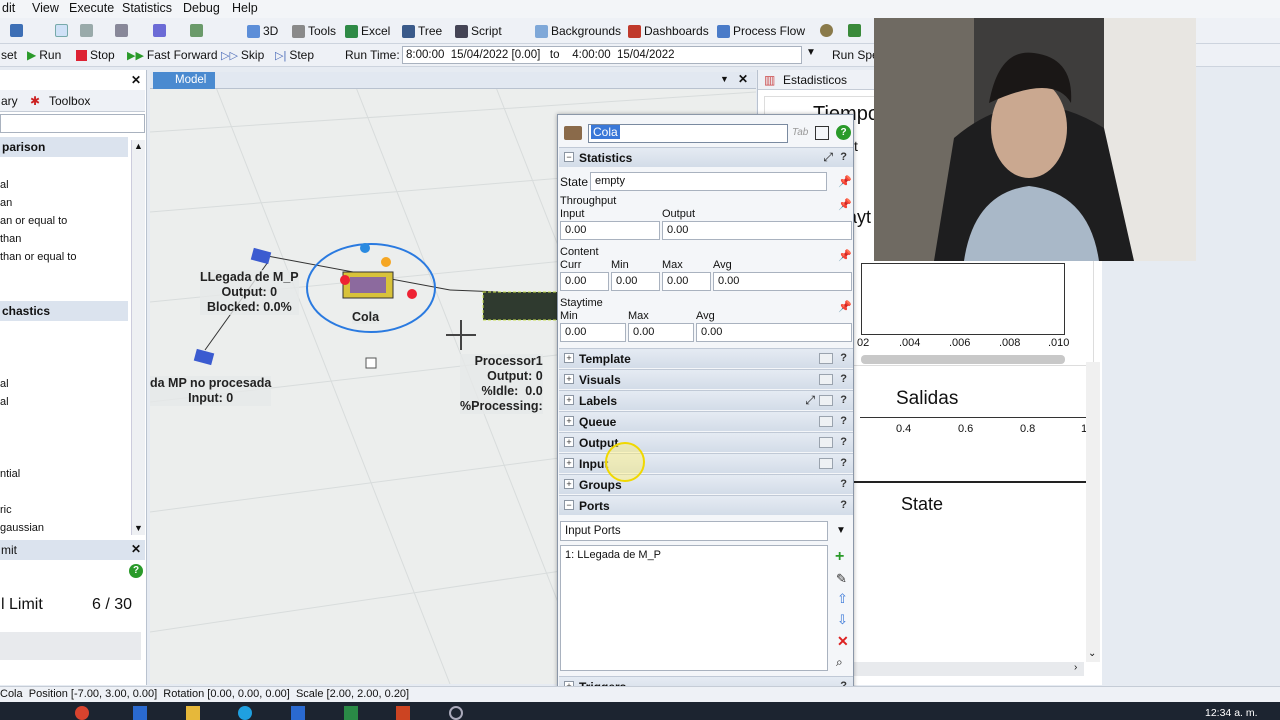  I want to click on list-item: gaussian, so click(22, 528).